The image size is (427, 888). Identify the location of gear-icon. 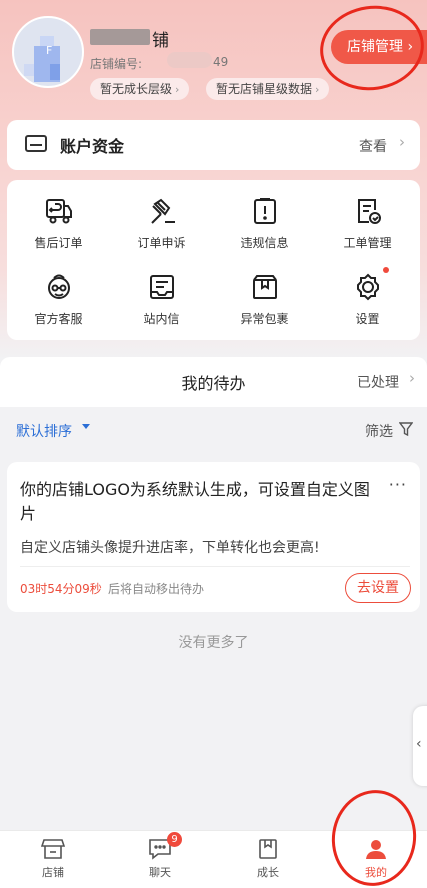
(371, 284).